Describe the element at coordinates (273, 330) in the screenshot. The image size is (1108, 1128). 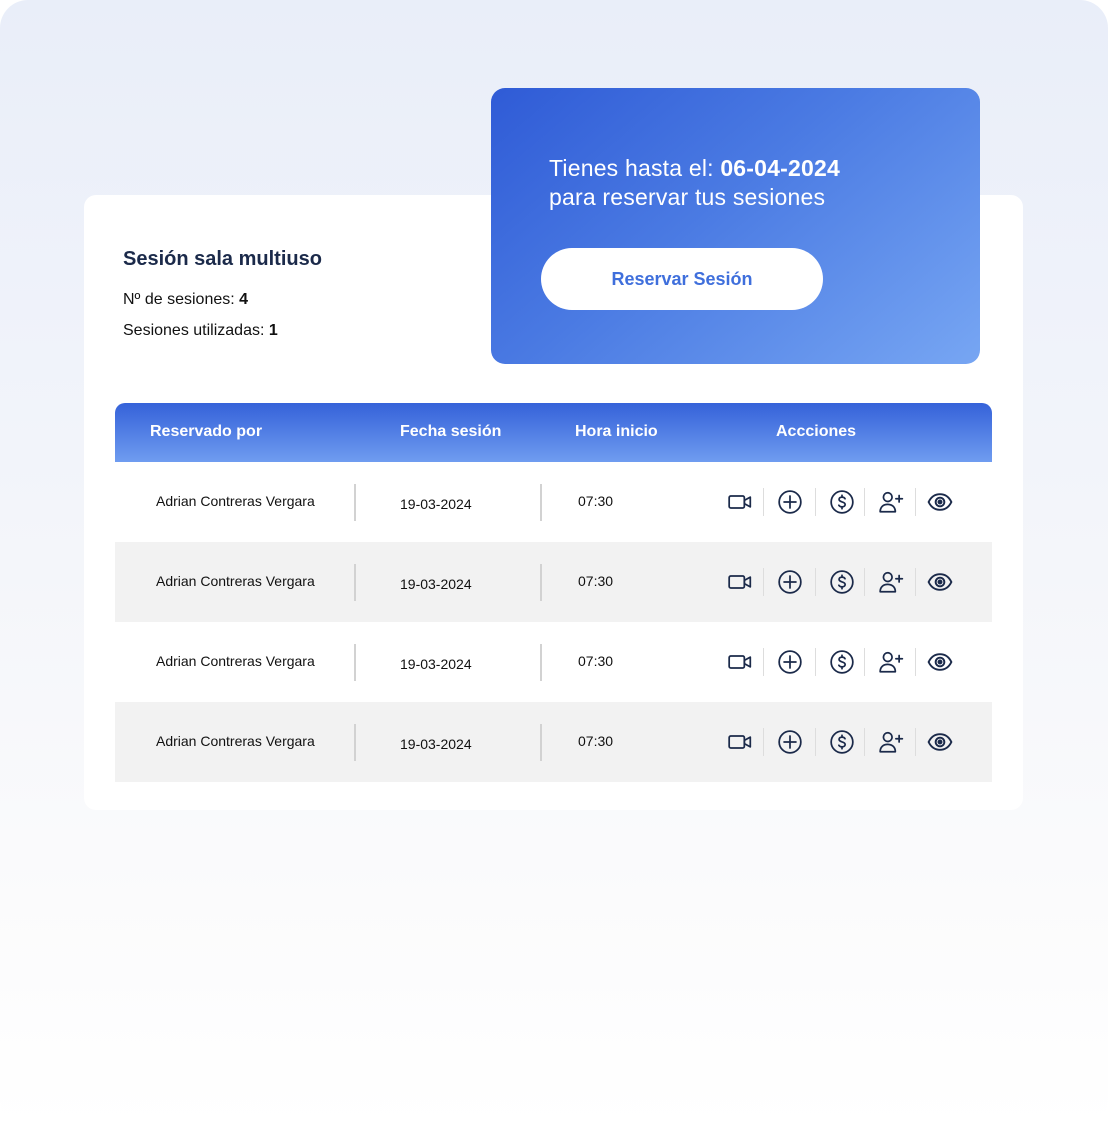
I see `sessions-used-value: 1` at that location.